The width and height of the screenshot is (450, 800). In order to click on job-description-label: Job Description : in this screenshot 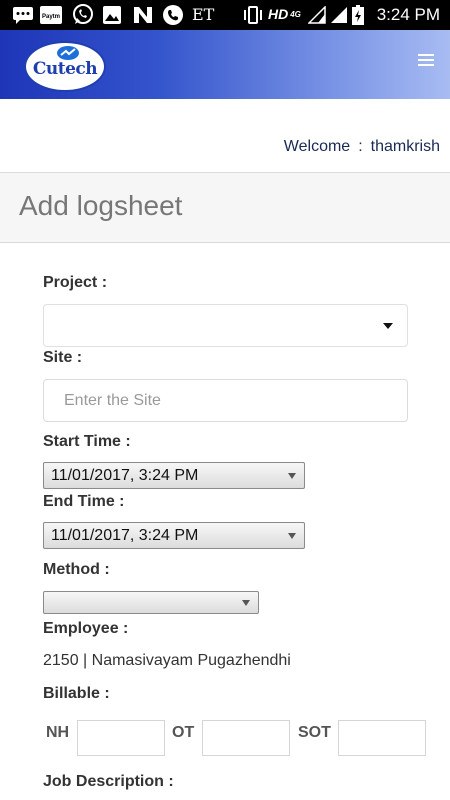, I will do `click(108, 781)`.